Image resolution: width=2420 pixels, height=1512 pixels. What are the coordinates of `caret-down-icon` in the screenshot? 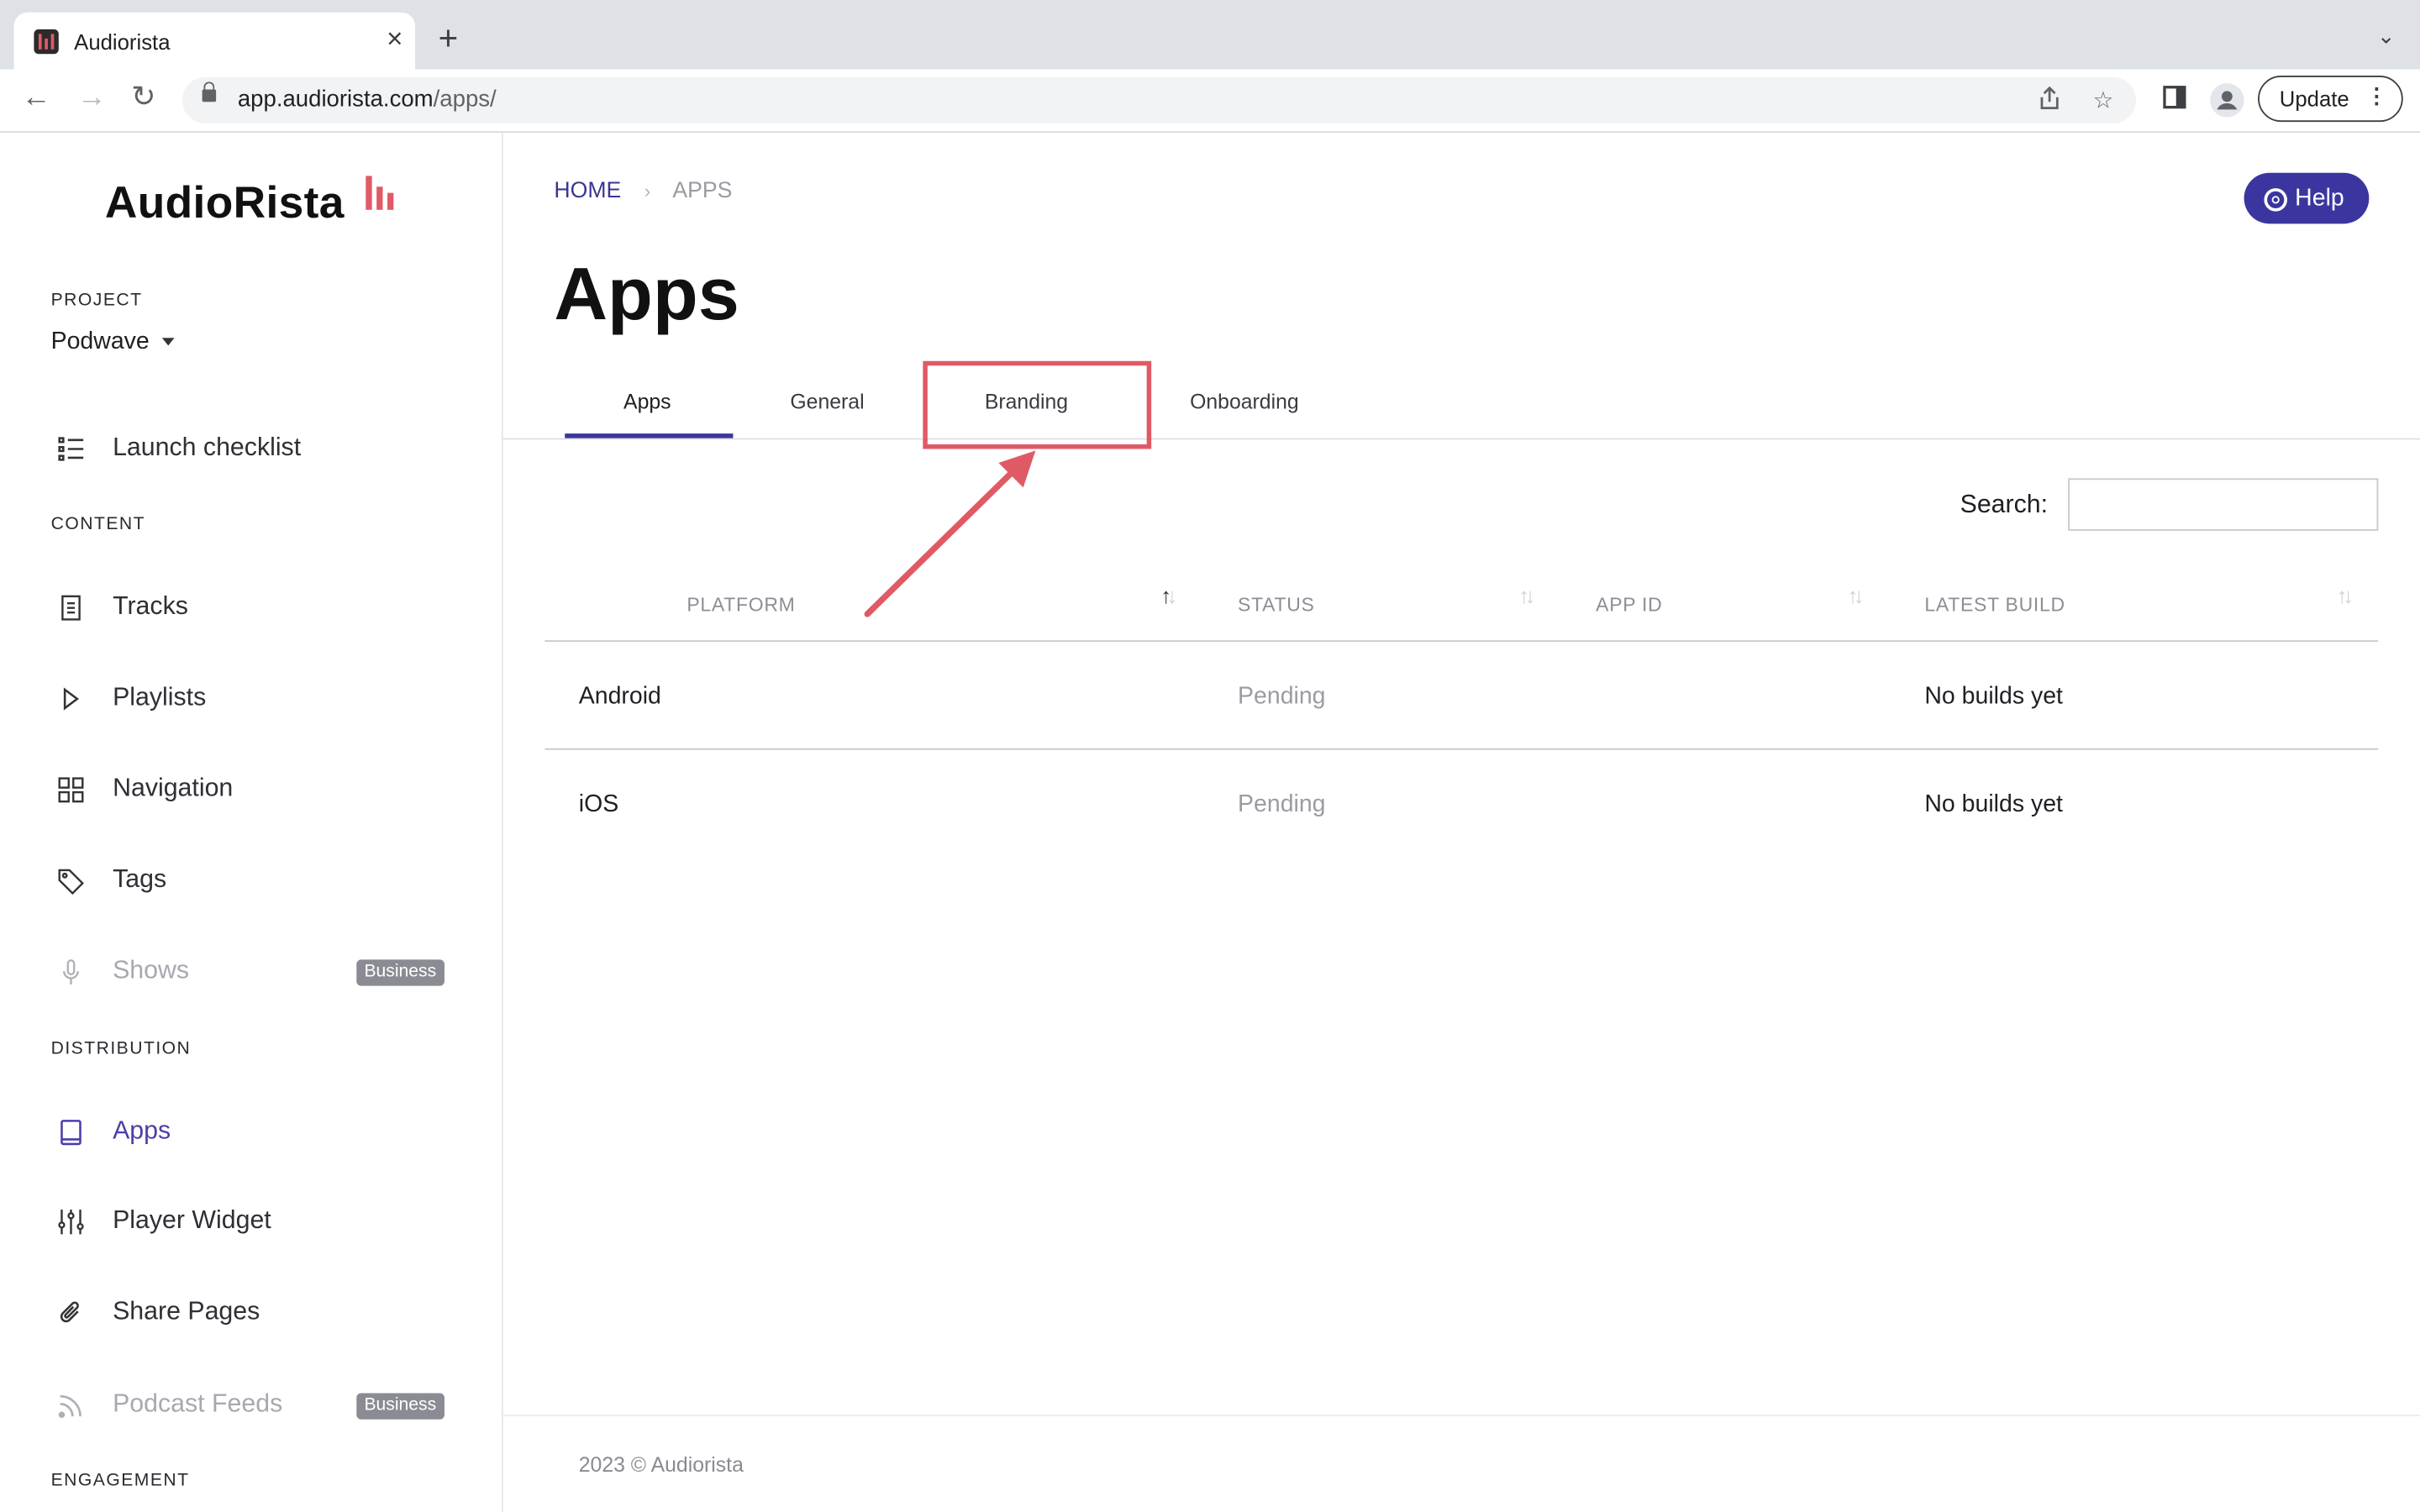 It's located at (168, 342).